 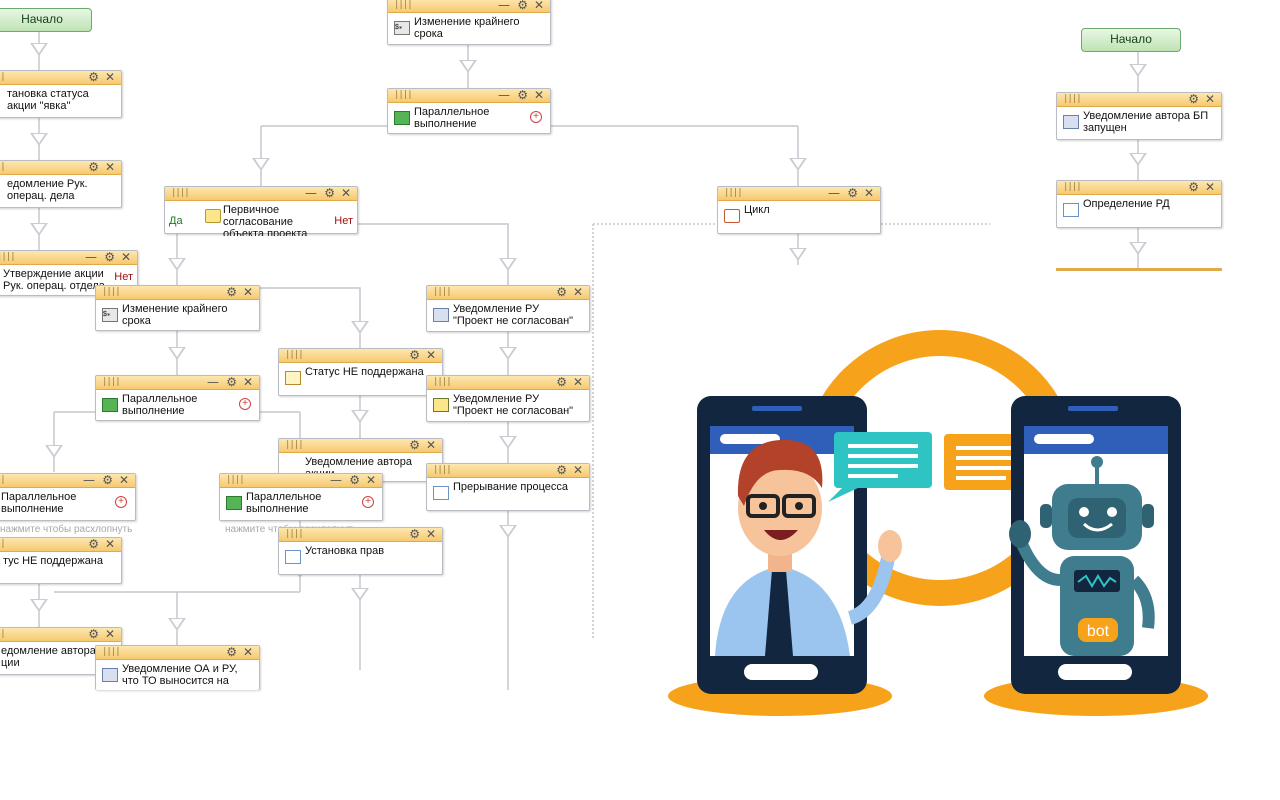 What do you see at coordinates (61, 184) in the screenshot?
I see `node-notify-head: |||| ⚙ ✕ едомление Рук. операц. дела` at bounding box center [61, 184].